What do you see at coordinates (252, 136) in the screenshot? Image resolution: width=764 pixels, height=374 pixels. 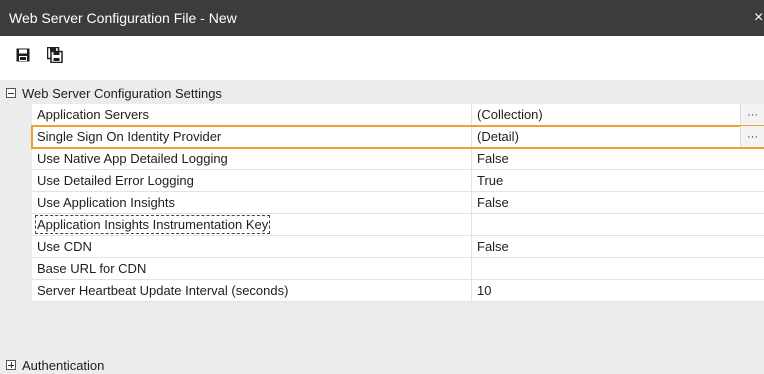 I see `property-name: Single Sign On Identity Provider` at bounding box center [252, 136].